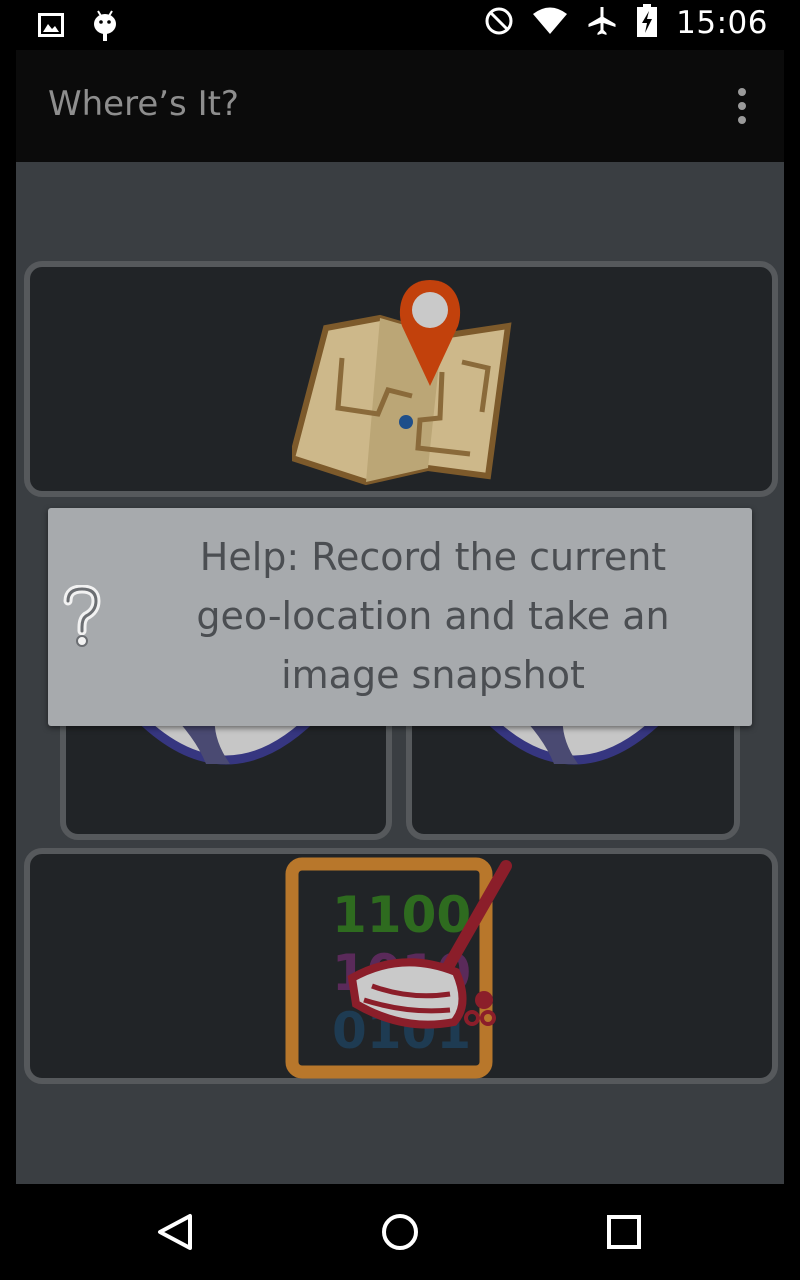 This screenshot has height=1280, width=800. Describe the element at coordinates (647, 23) in the screenshot. I see `battery-charging-icon` at that location.